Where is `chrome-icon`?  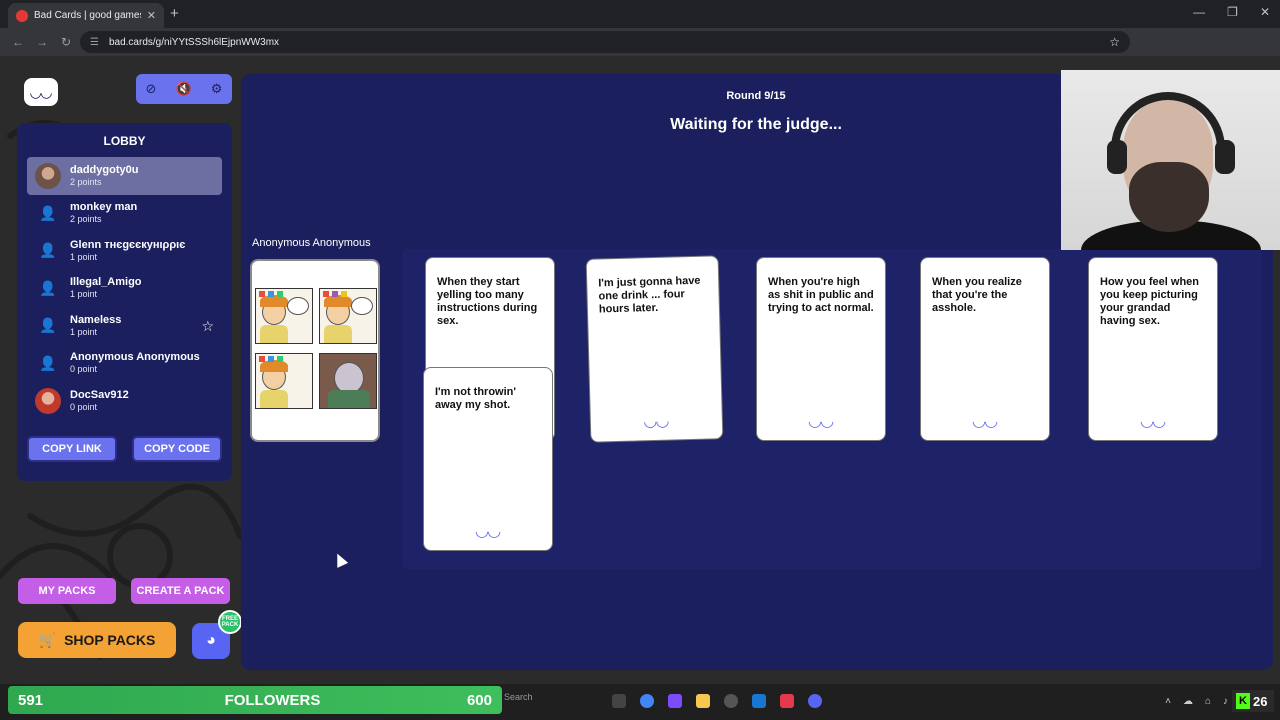 chrome-icon is located at coordinates (647, 701).